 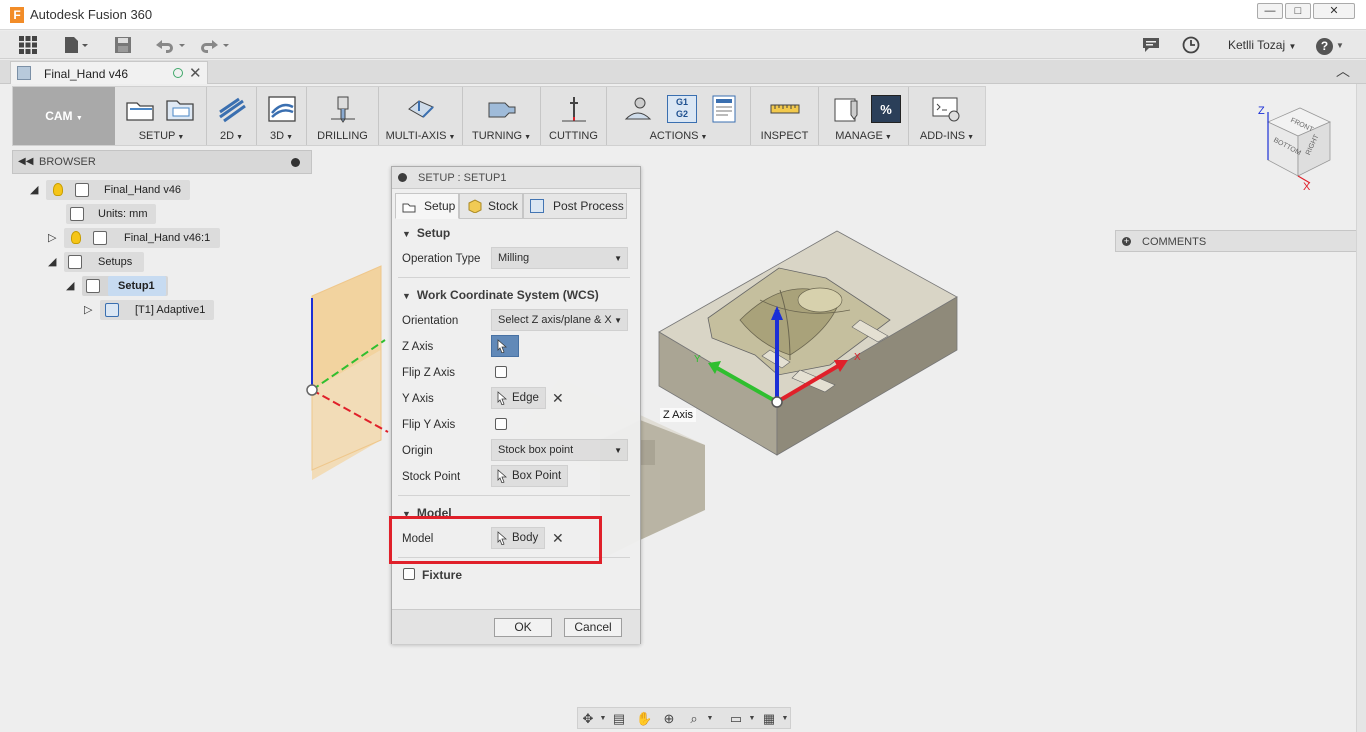 What do you see at coordinates (162, 162) in the screenshot?
I see `browser-panel-header: ◀◀ BROWSER` at bounding box center [162, 162].